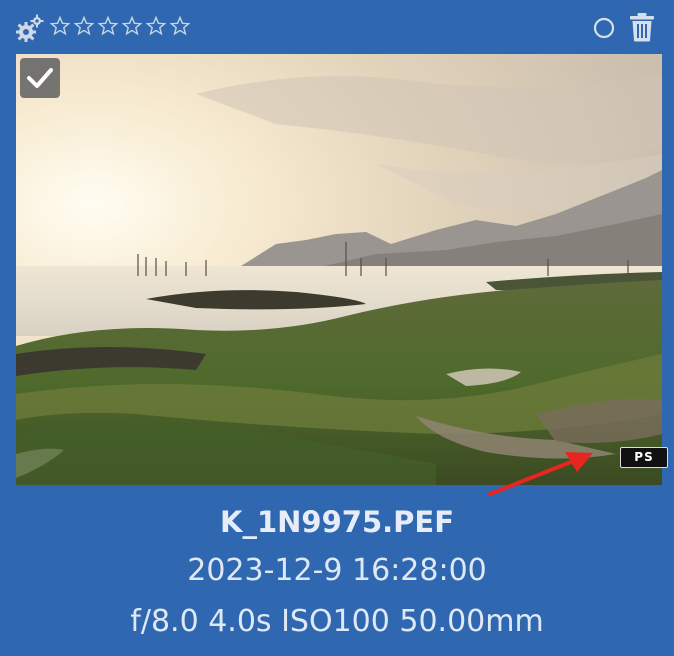 Image resolution: width=674 pixels, height=656 pixels. Describe the element at coordinates (30, 29) in the screenshot. I see `gear-icon` at that location.